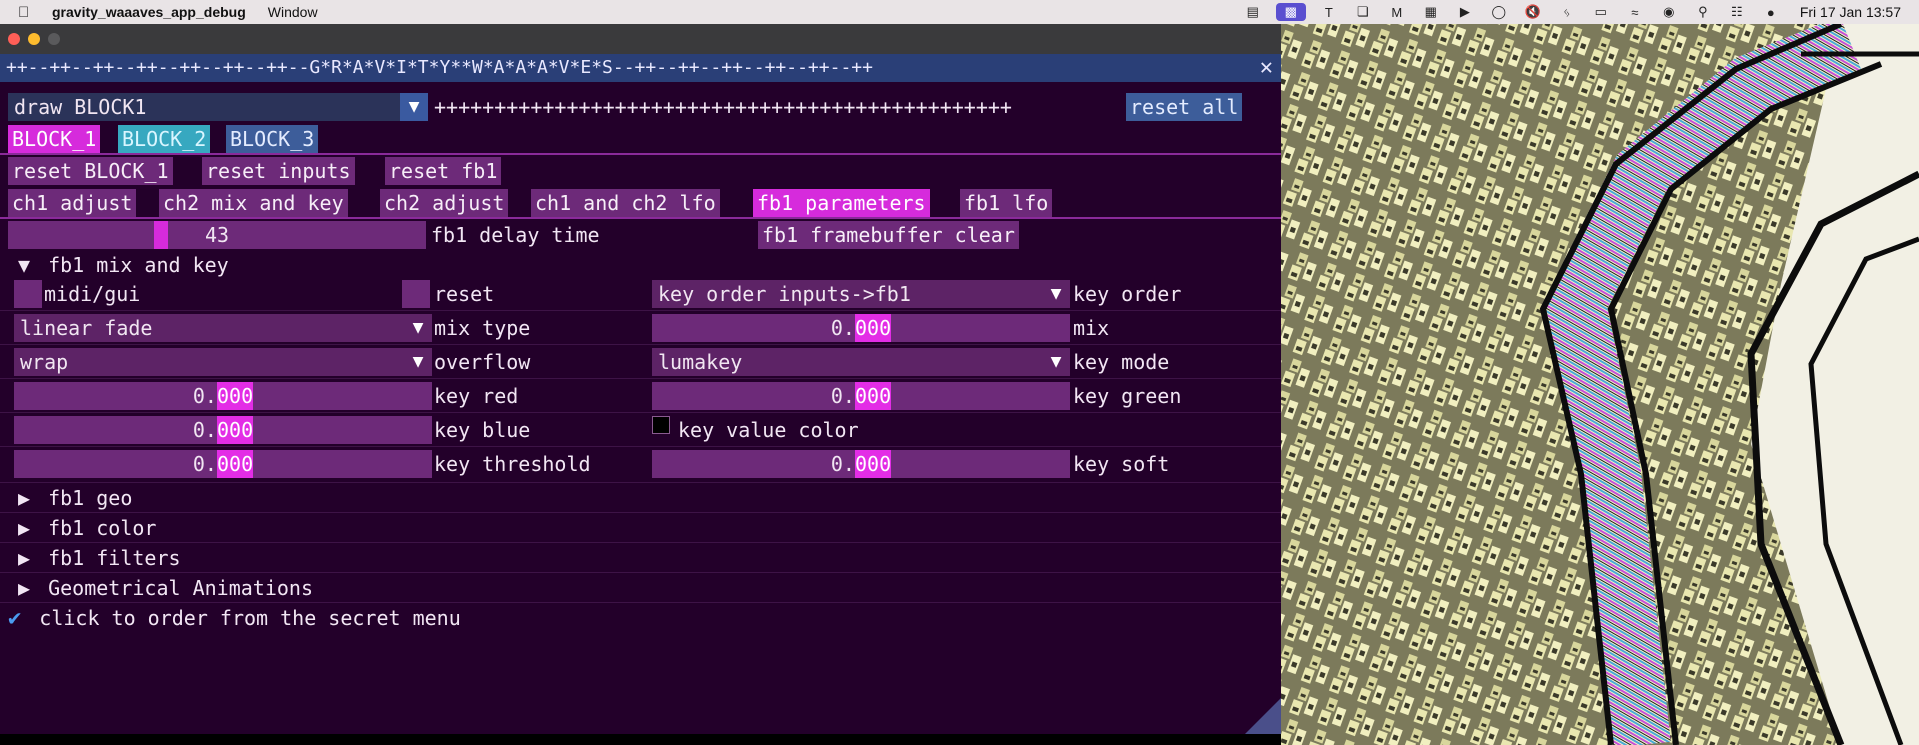 The image size is (1919, 745). What do you see at coordinates (223, 328) in the screenshot?
I see `mix-type-combo: linear fade ▼` at bounding box center [223, 328].